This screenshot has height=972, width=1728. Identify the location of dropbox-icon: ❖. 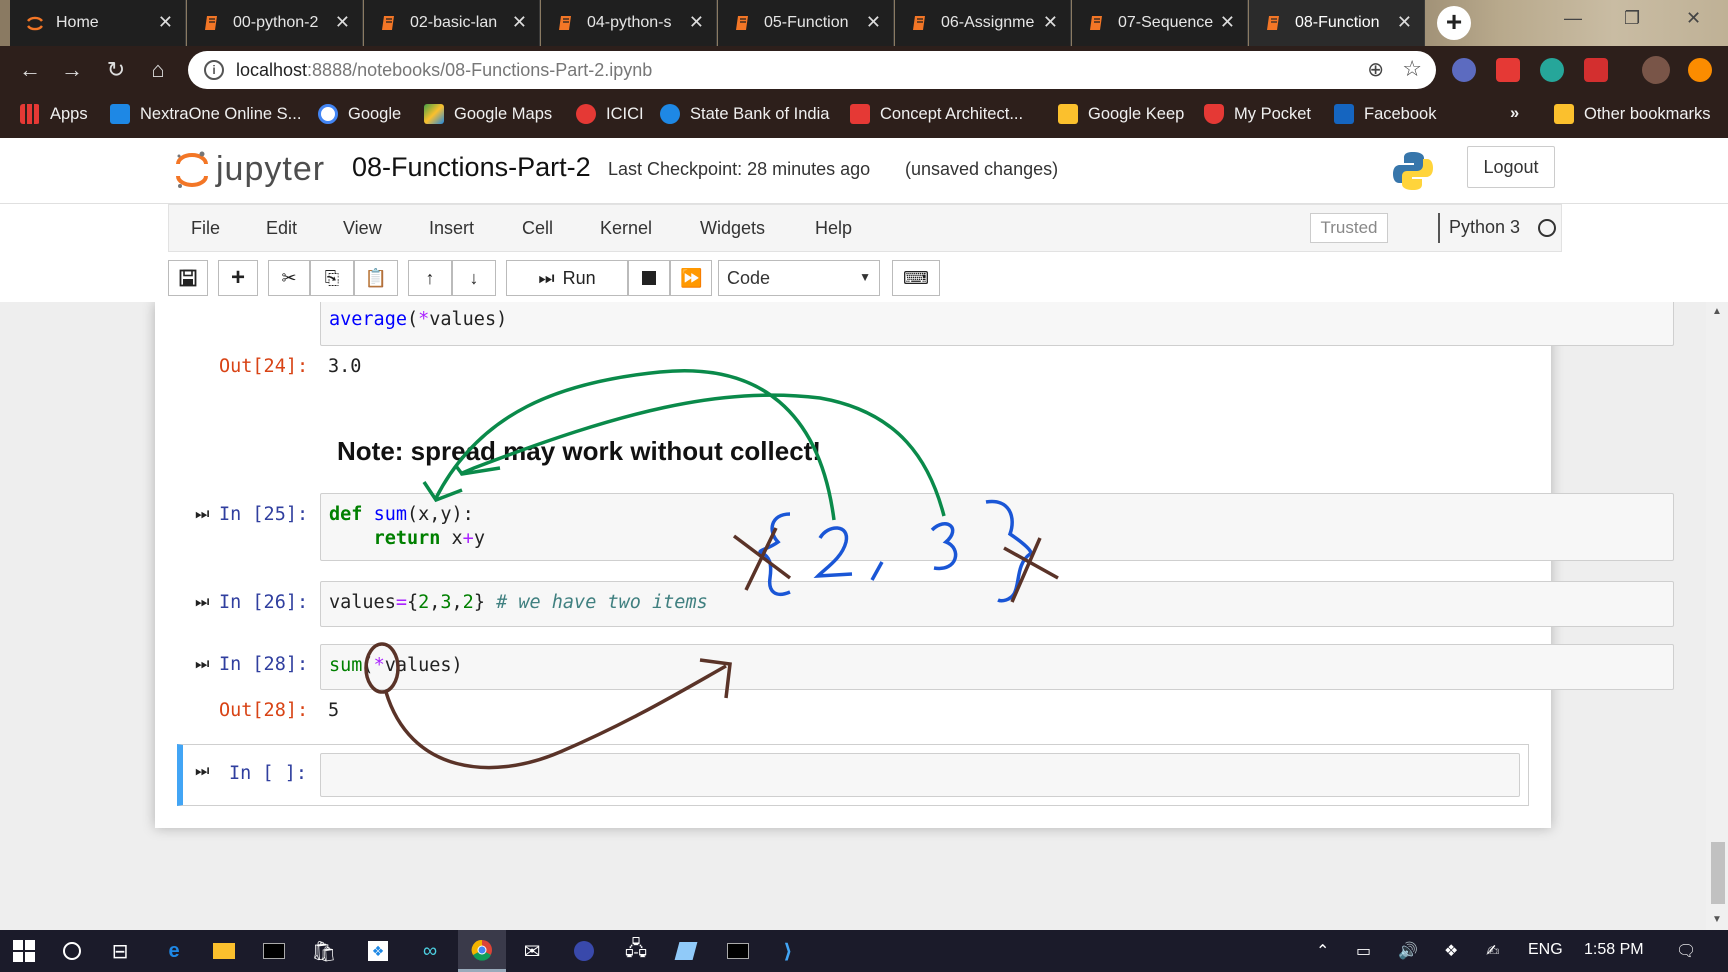
(378, 951).